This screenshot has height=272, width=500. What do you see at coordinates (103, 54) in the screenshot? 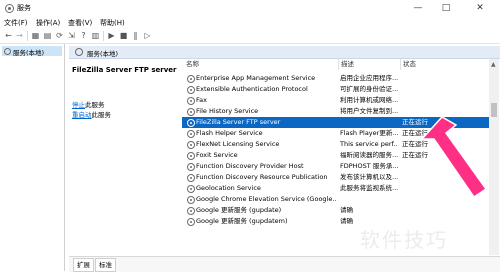
I see `pane-header-label: 服务(本地)` at bounding box center [103, 54].